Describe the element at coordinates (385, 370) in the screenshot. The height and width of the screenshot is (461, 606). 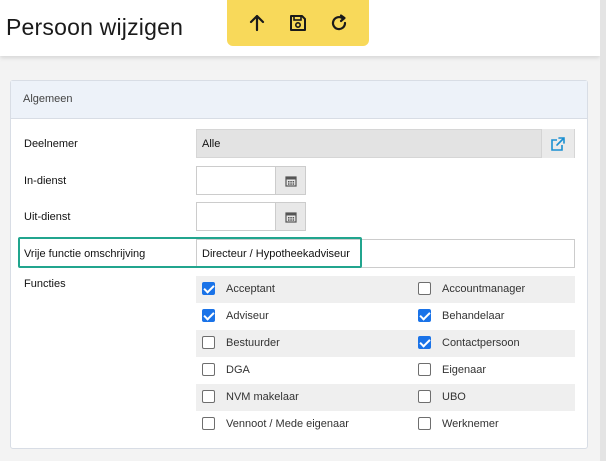
I see `functies-row: DGA Eigenaar` at that location.